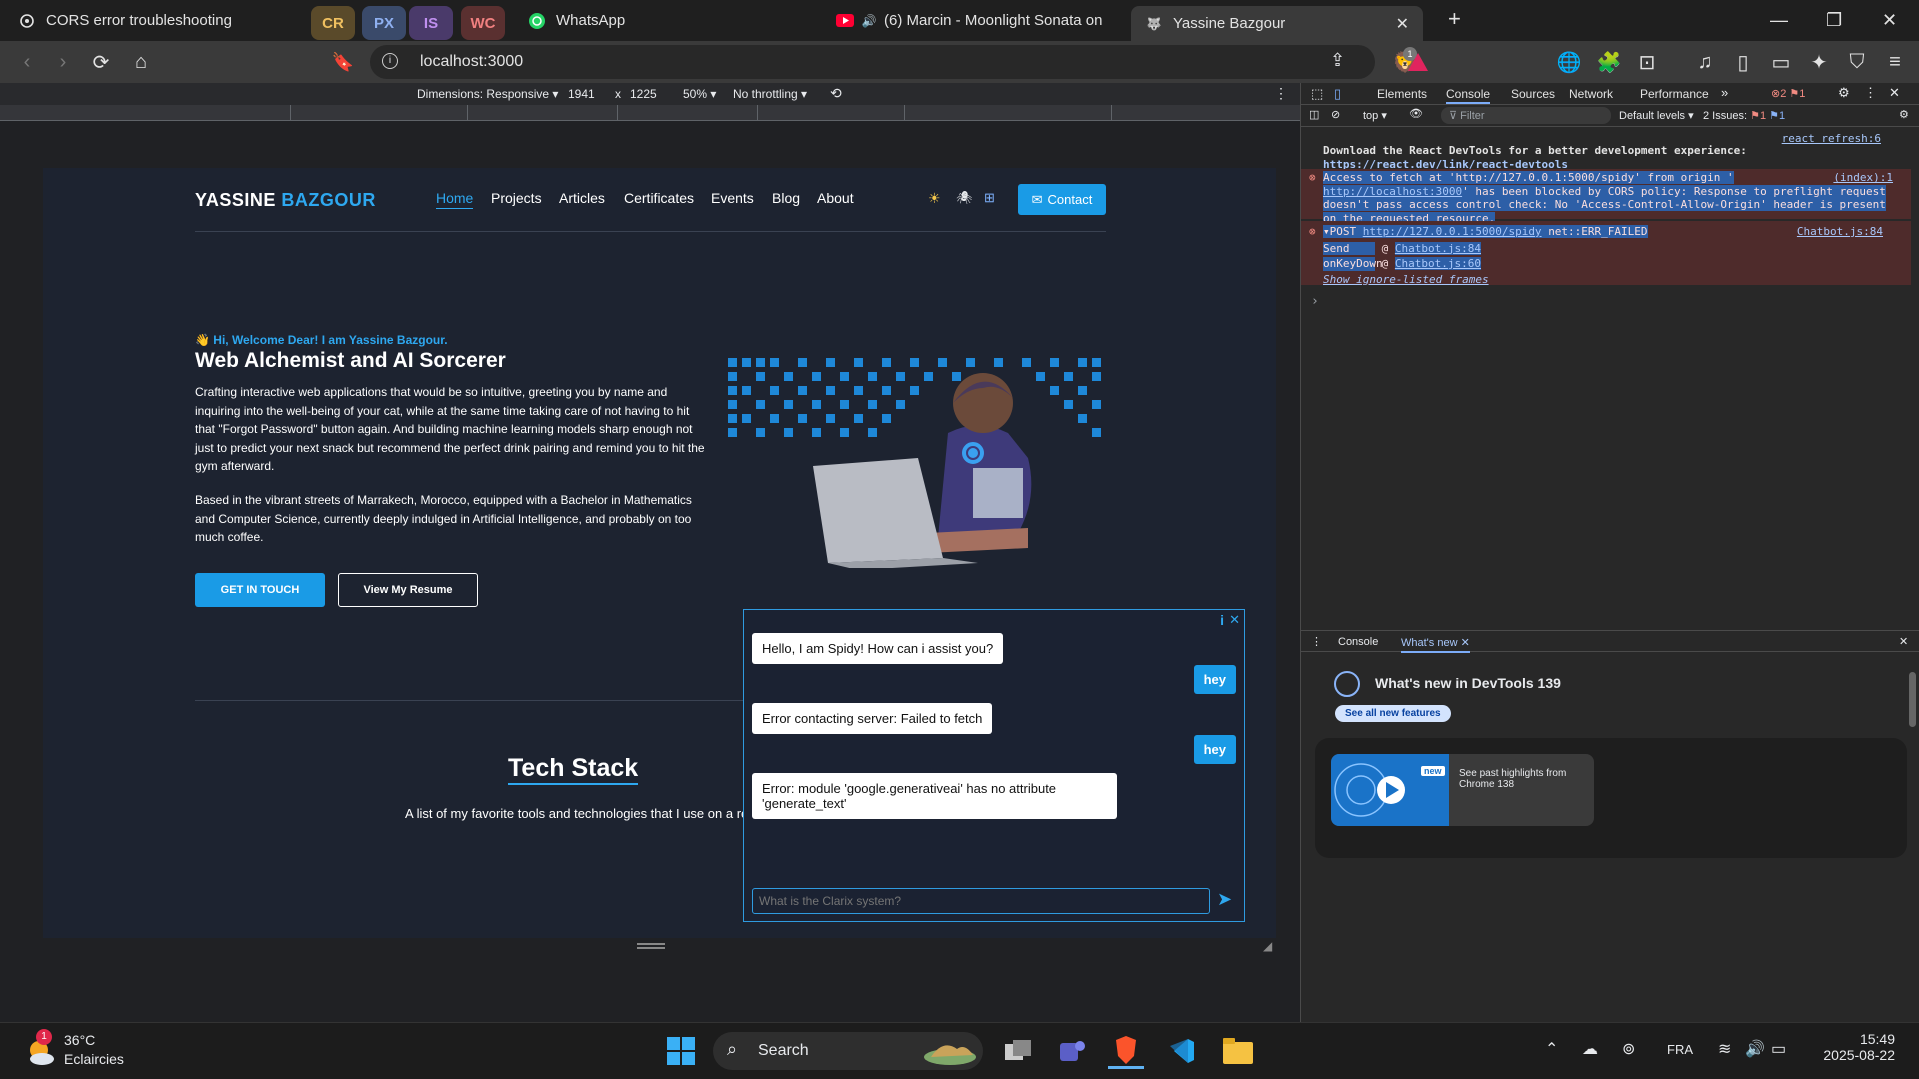  What do you see at coordinates (1316, 641) in the screenshot?
I see `drawer-menu-icon: ⋮` at bounding box center [1316, 641].